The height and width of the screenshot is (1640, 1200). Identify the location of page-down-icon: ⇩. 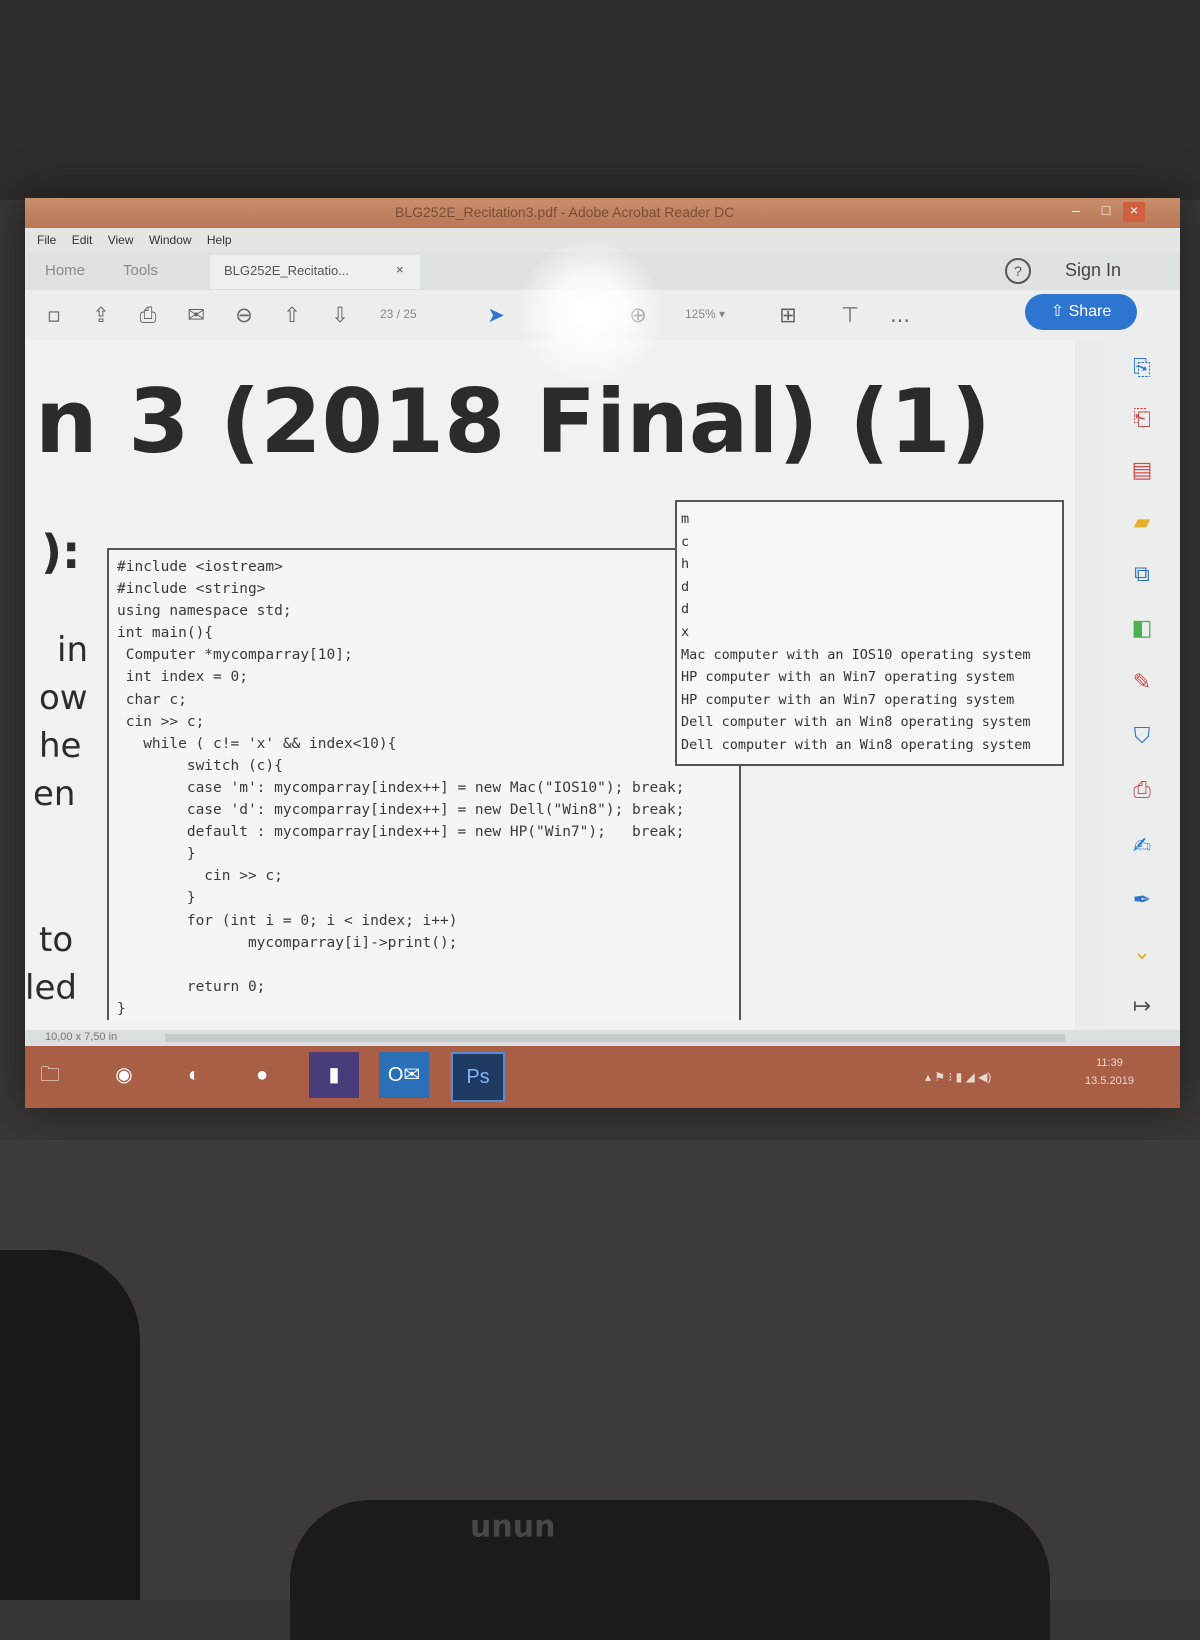
(340, 315).